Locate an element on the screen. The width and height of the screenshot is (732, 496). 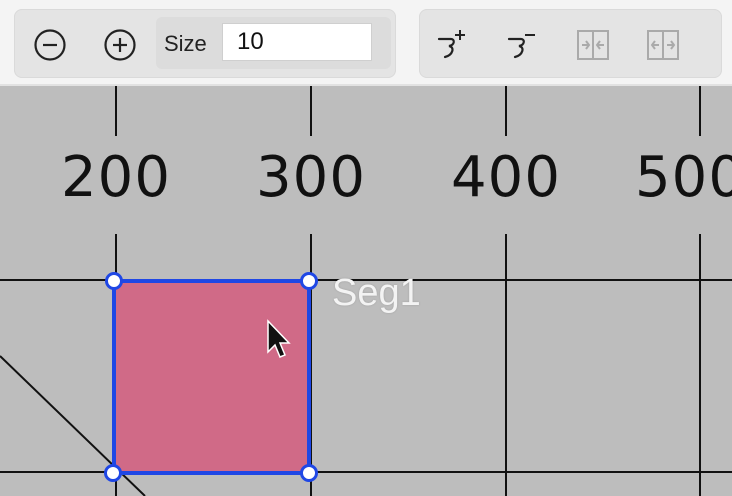
minus-circle-icon is located at coordinates (50, 45).